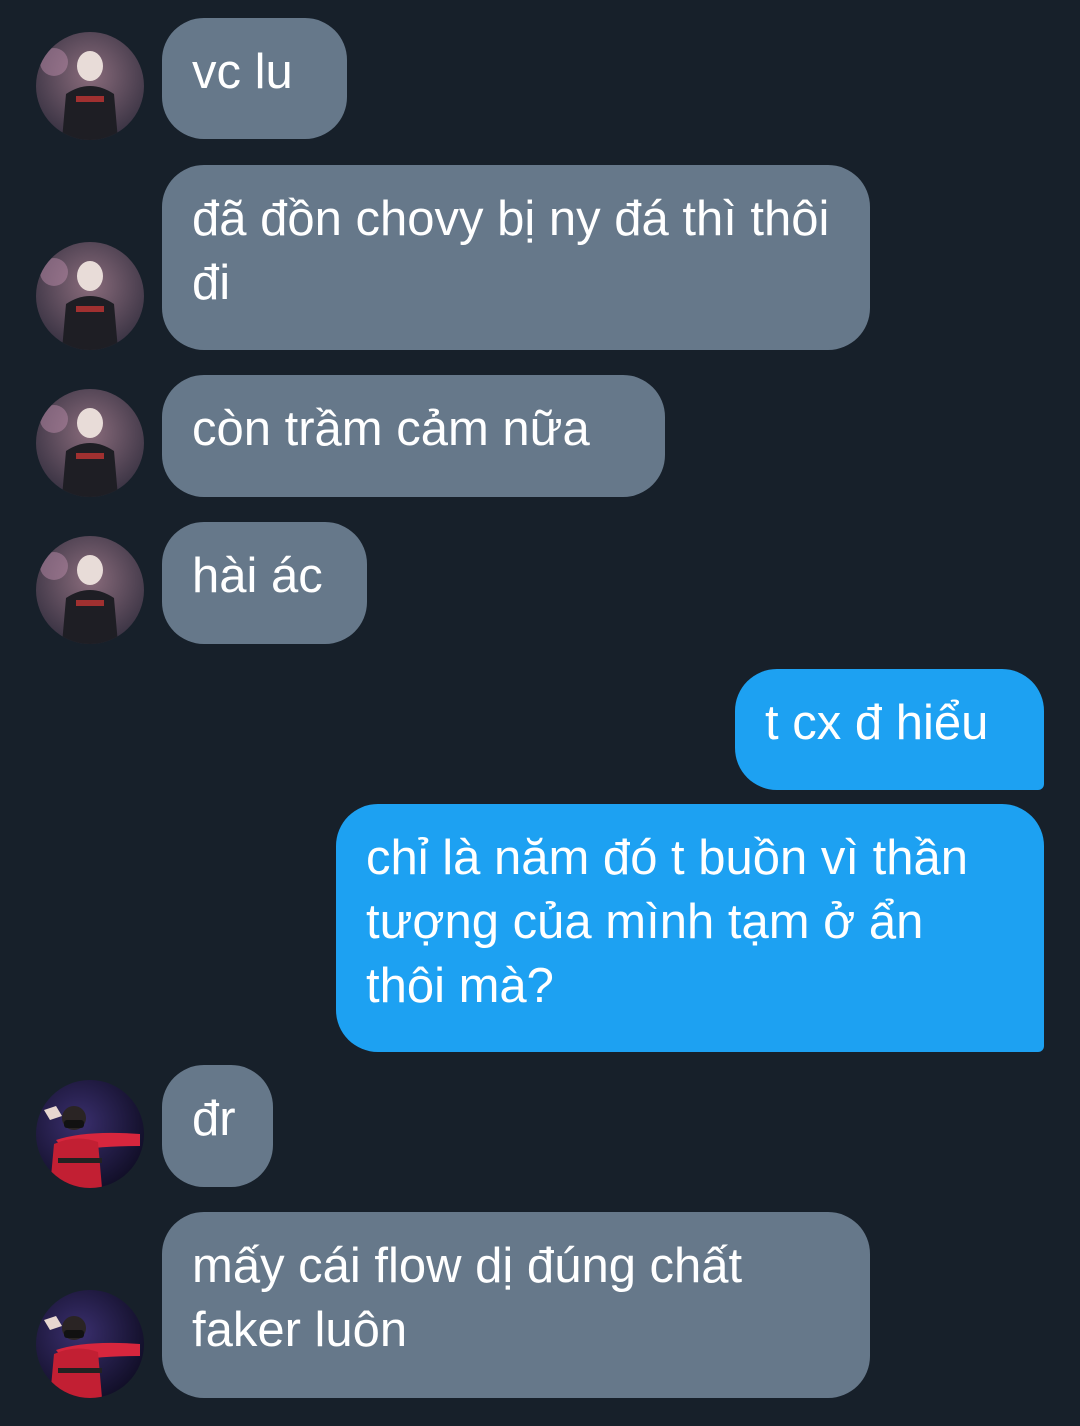 This screenshot has width=1080, height=1426. Describe the element at coordinates (217, 1126) in the screenshot. I see `message-bubble: đr` at that location.